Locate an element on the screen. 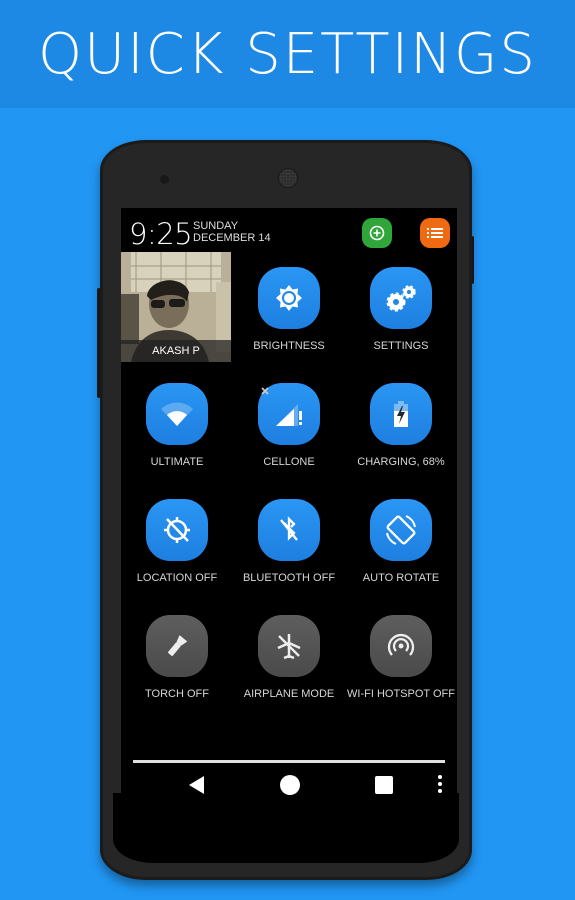  tile-label: AIRPLANE MODE is located at coordinates (289, 694).